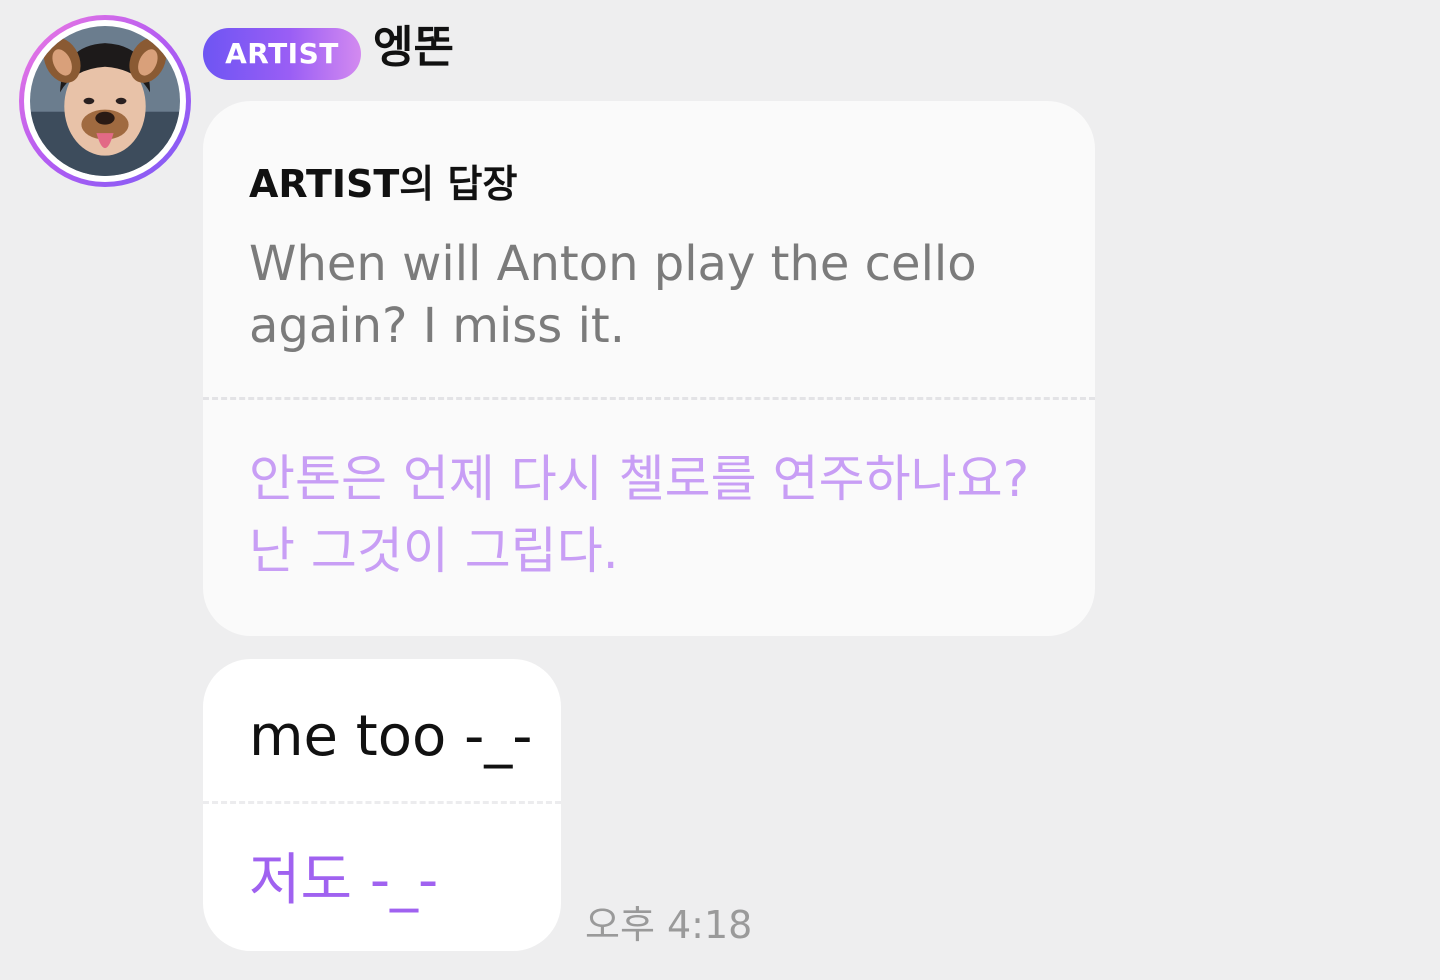 This screenshot has width=1440, height=980. What do you see at coordinates (413, 47) in the screenshot?
I see `sender-name: 엥똔` at bounding box center [413, 47].